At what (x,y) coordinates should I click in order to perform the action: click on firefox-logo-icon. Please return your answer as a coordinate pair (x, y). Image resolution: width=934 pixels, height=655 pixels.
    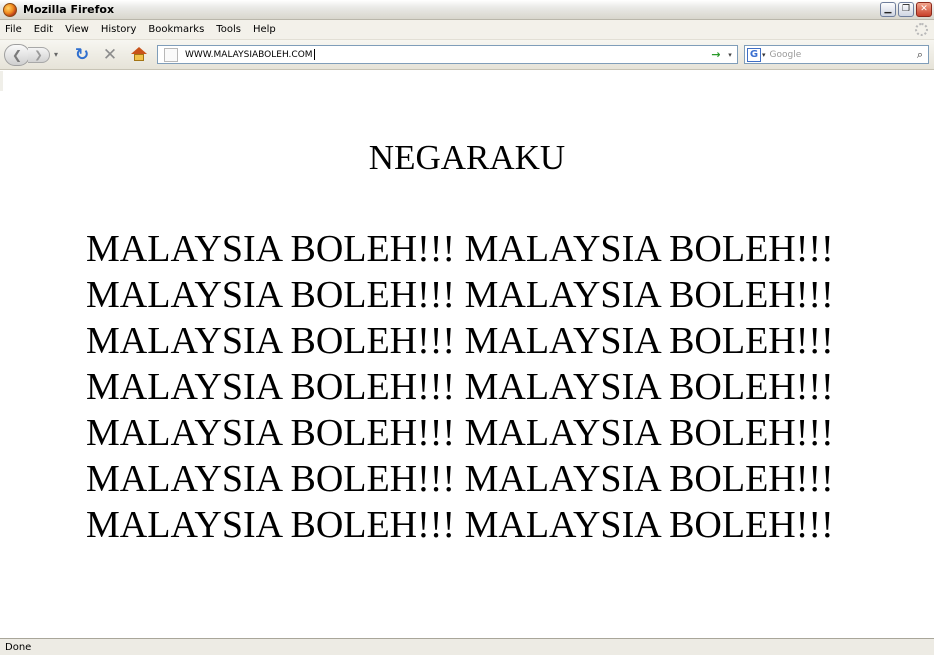
    Looking at the image, I should click on (10, 9).